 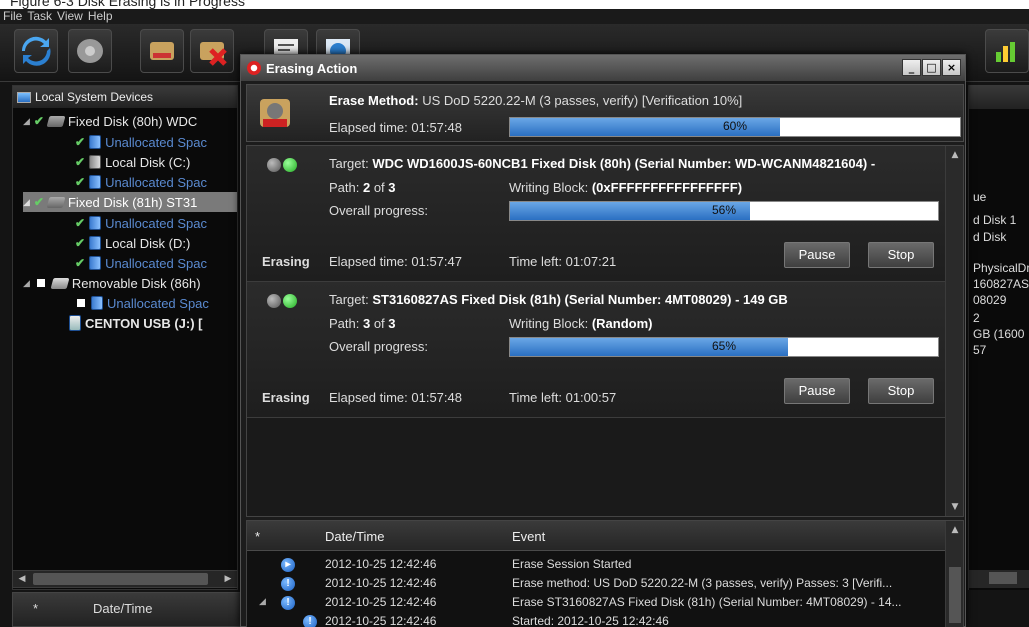 I want to click on dialog-title-bar: Erasing Action, so click(x=603, y=68).